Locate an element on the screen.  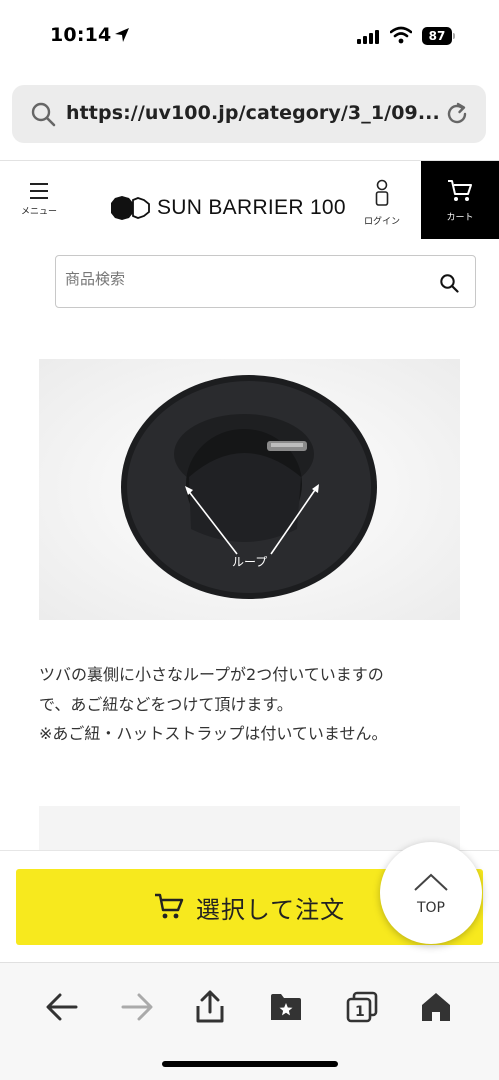
back-arrow-icon is located at coordinates (62, 1007).